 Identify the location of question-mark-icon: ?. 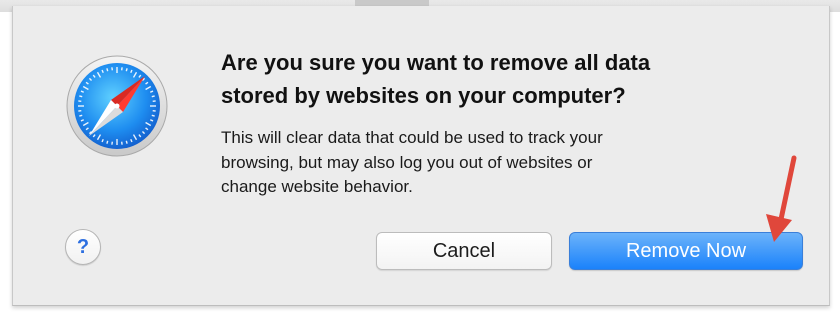
(83, 247).